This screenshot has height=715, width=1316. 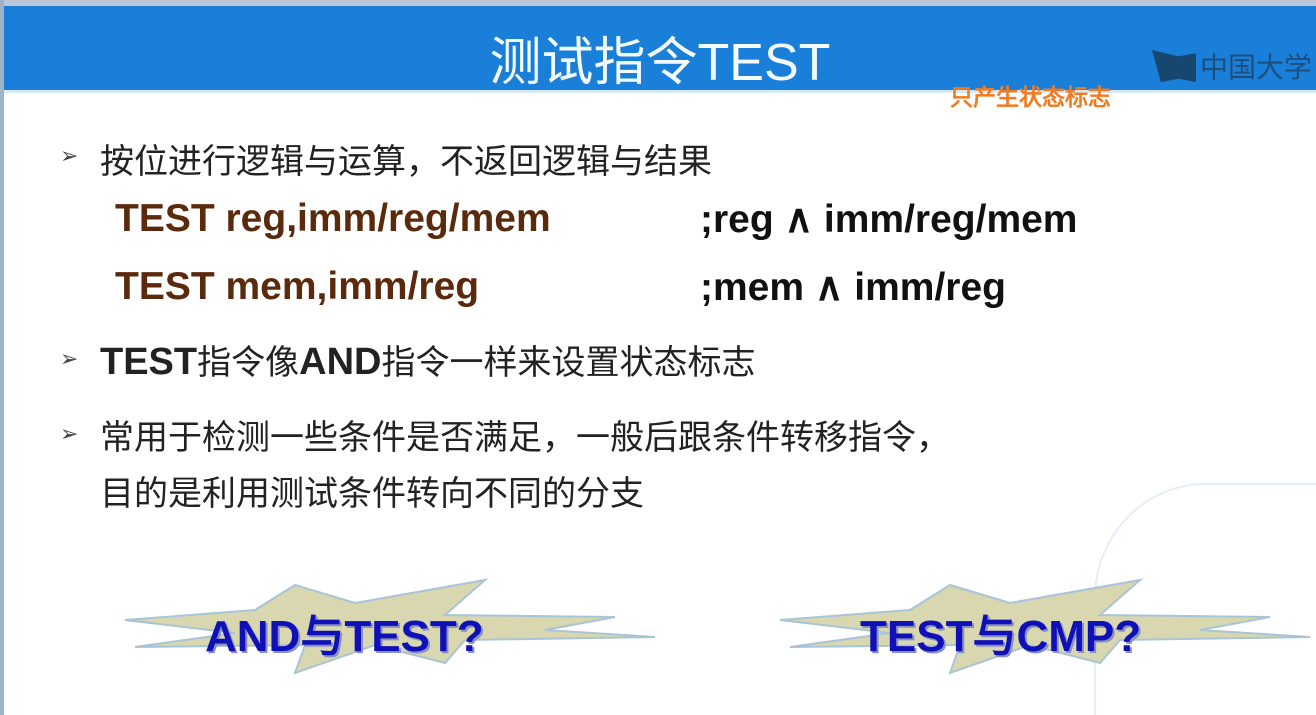 I want to click on slide-header: 测试指令TEST 中国大学, so click(x=660, y=49).